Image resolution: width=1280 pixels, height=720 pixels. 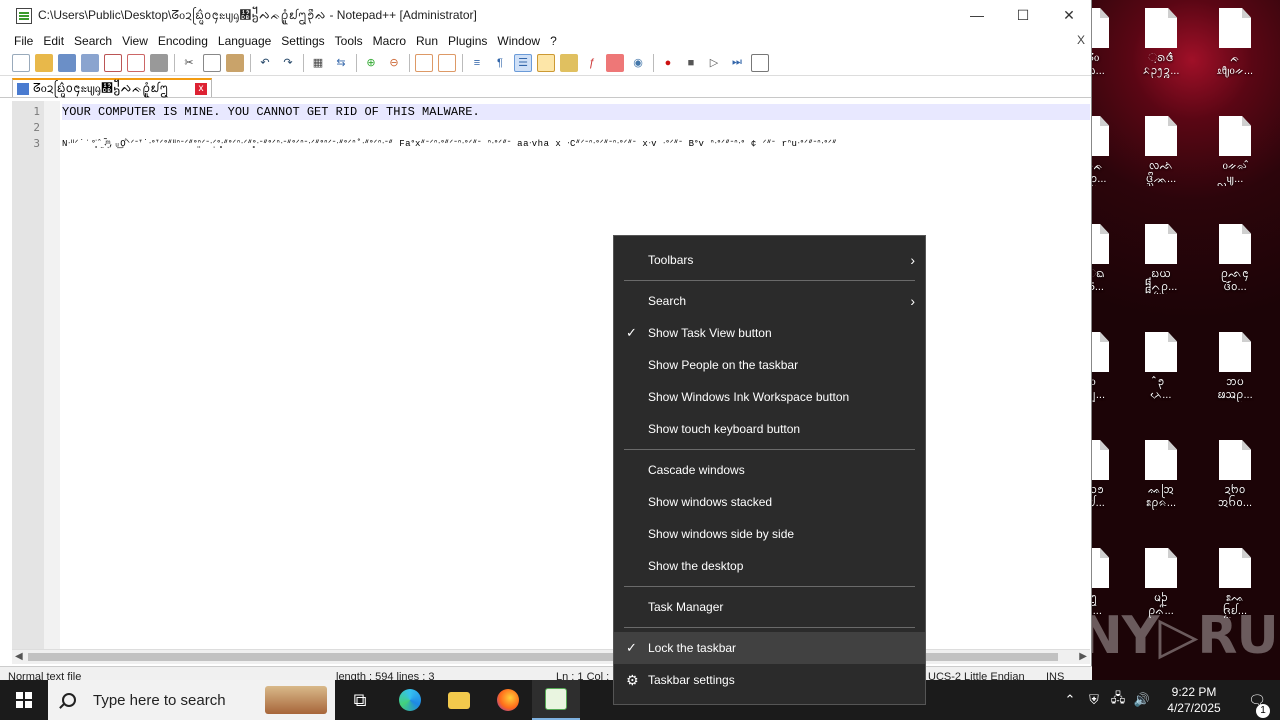 What do you see at coordinates (638, 63) in the screenshot?
I see `monitoring-icon: ◉` at bounding box center [638, 63].